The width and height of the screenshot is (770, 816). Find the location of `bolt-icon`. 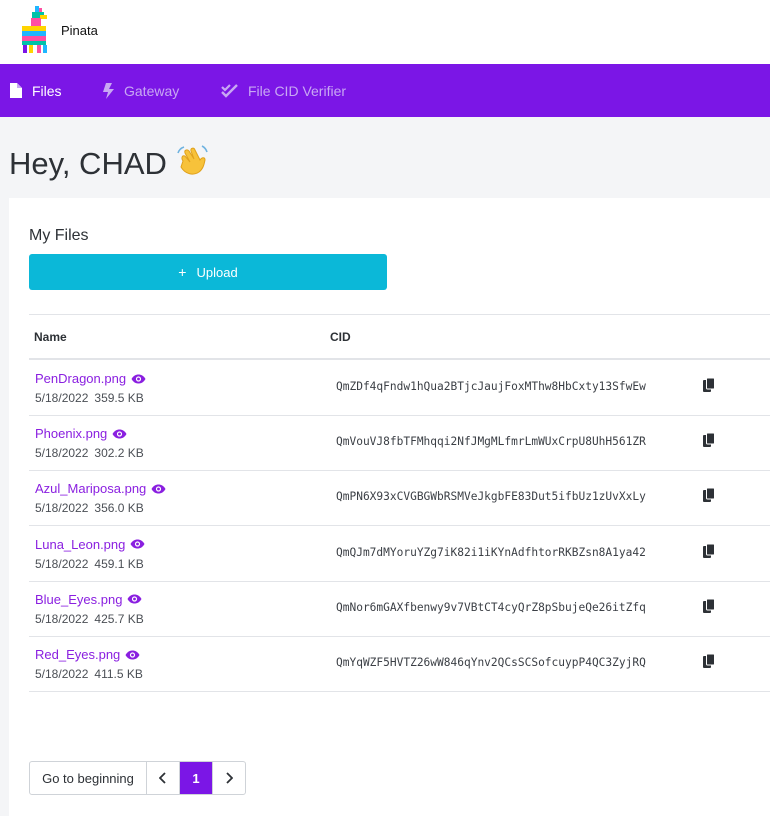

bolt-icon is located at coordinates (108, 90).